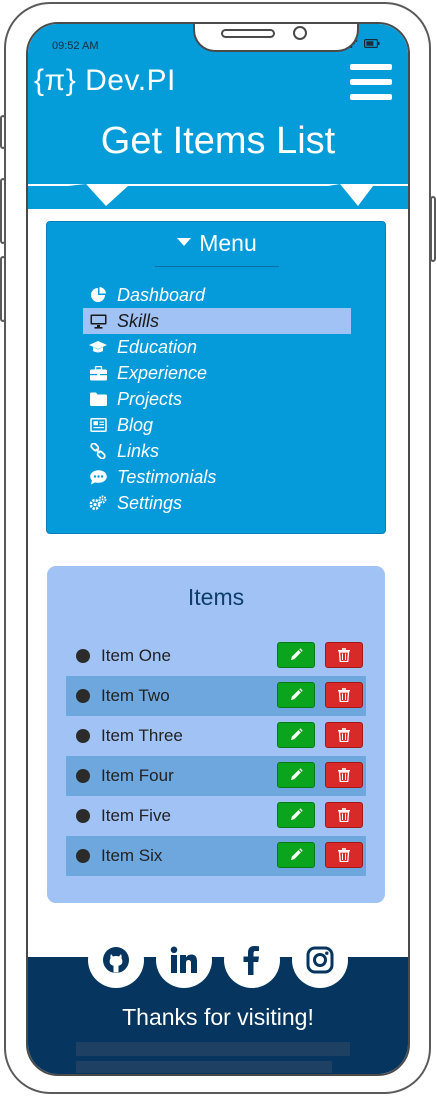 This screenshot has height=1097, width=436. I want to click on facebook-link, so click(252, 960).